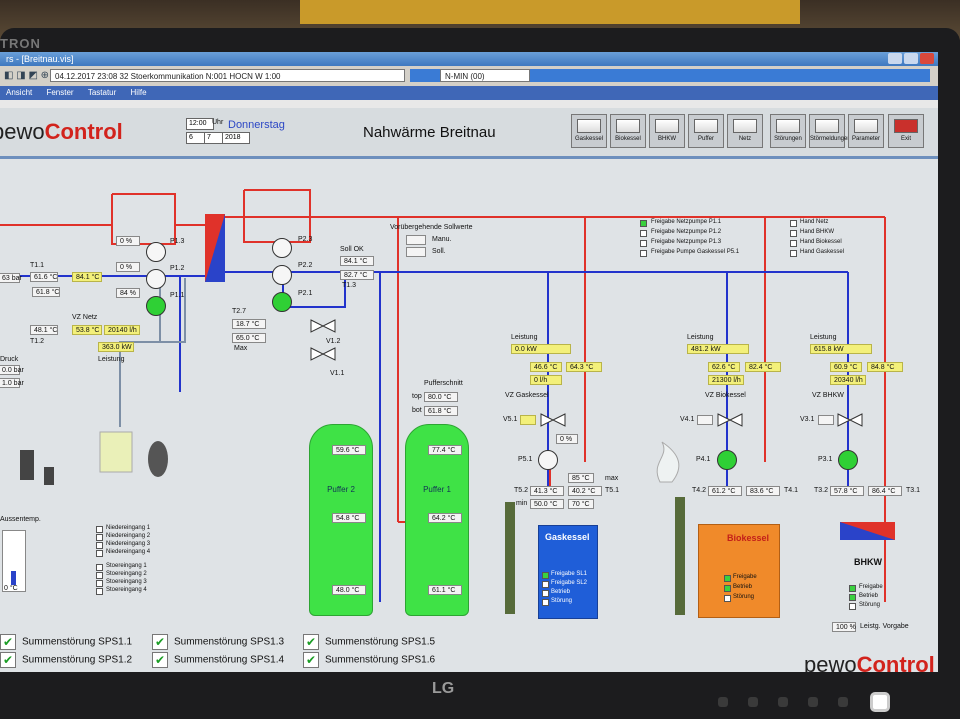 The height and width of the screenshot is (719, 960). Describe the element at coordinates (628, 131) in the screenshot. I see `nav-biokessel-button: Biokessel` at that location.